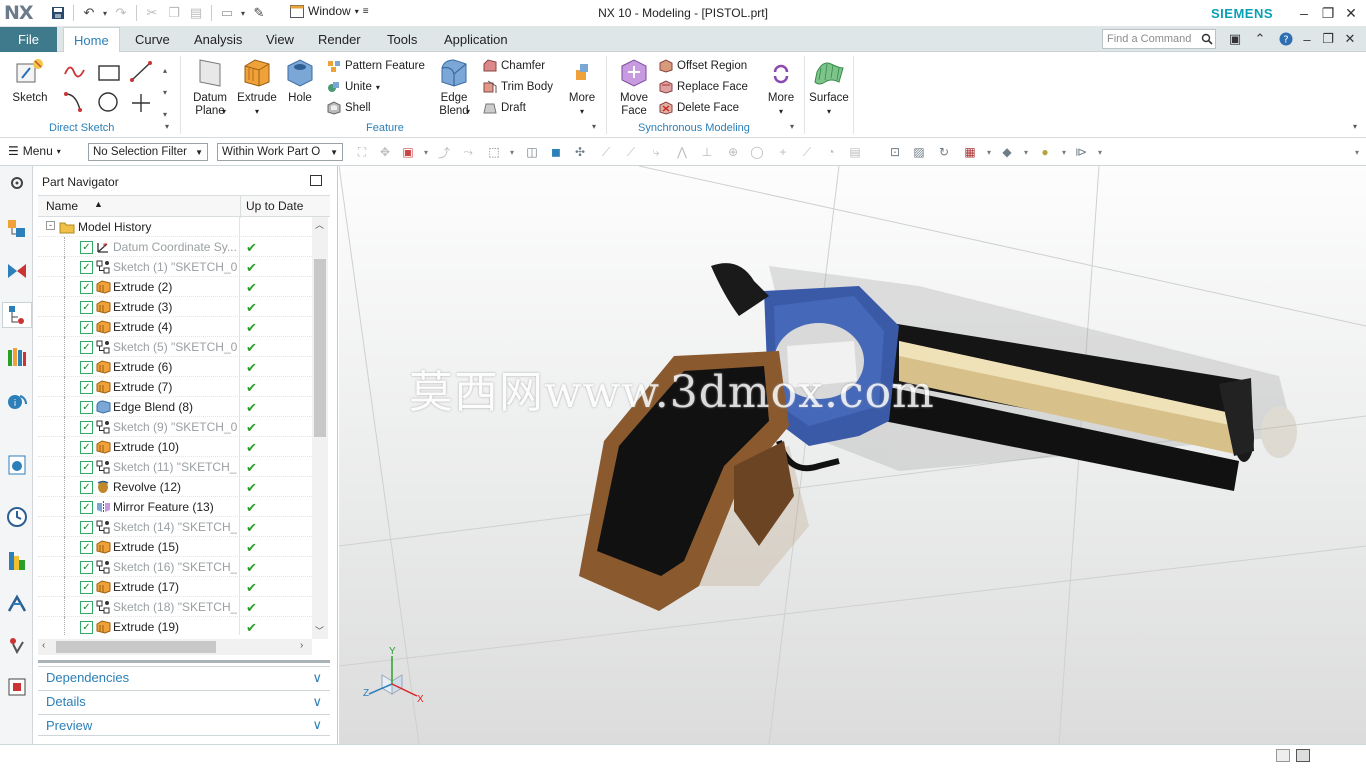  Describe the element at coordinates (1303, 755) in the screenshot. I see `window-layout-icon` at that location.